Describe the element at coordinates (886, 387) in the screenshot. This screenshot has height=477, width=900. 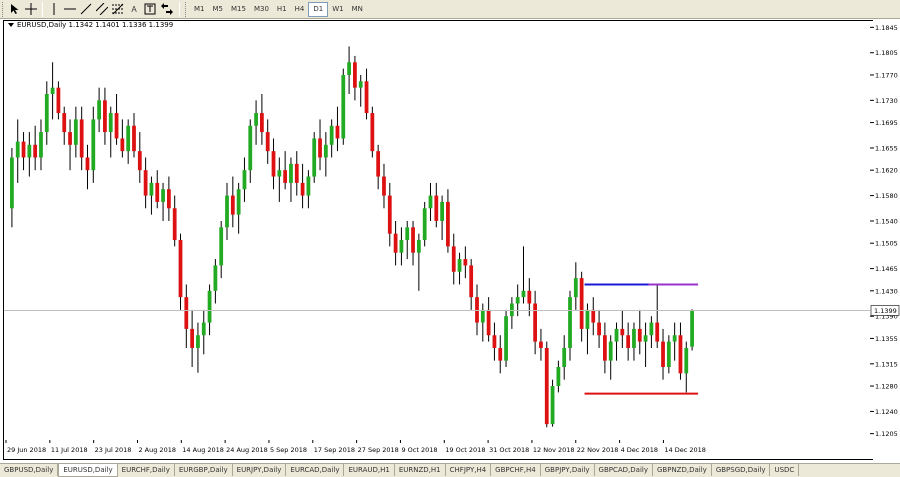
I see `price-label: 1.1280` at that location.